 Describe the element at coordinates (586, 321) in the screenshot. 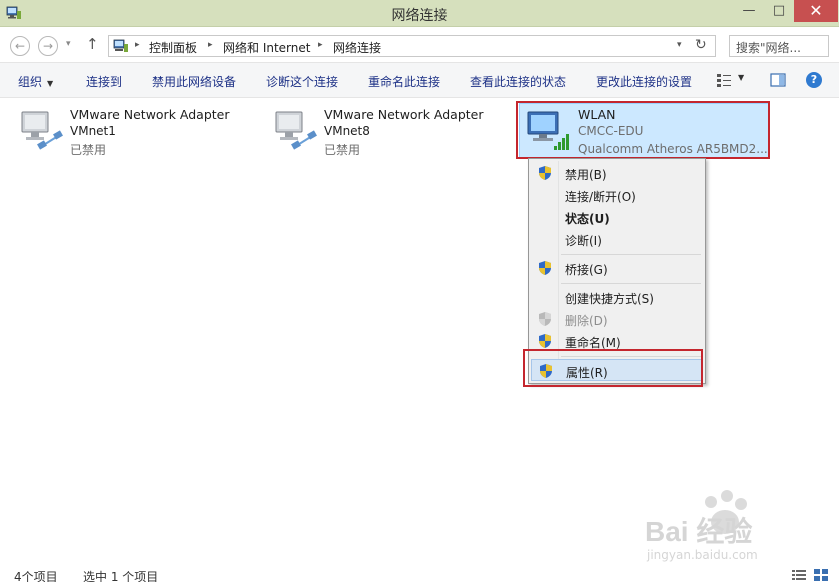

I see `menu-item-label: 删除(D)` at that location.